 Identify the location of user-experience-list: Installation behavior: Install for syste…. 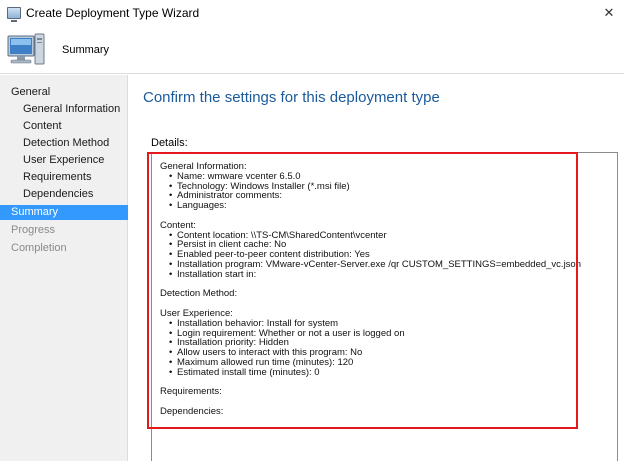
(370, 348).